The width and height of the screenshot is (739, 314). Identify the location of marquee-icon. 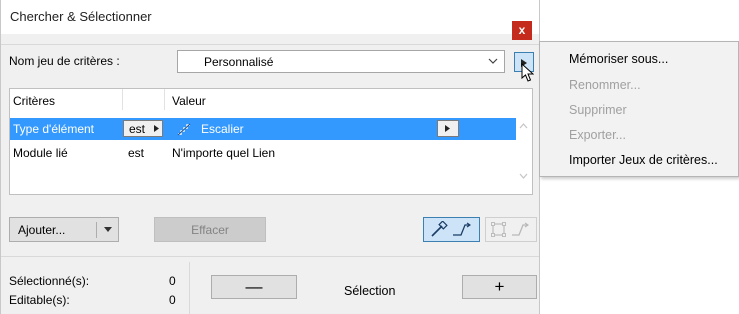
(510, 229).